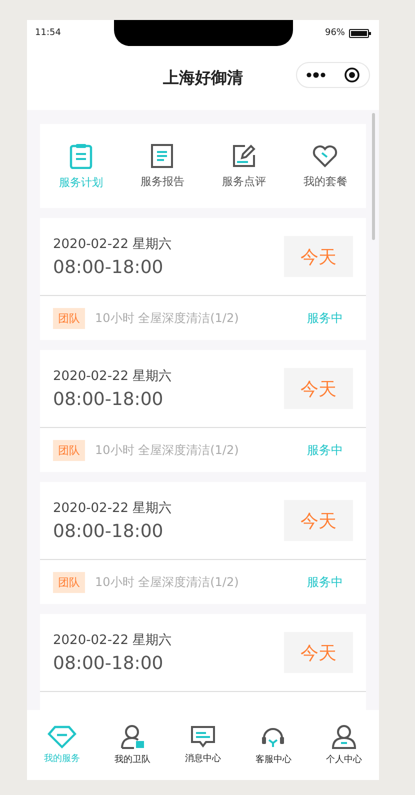 This screenshot has width=415, height=795. What do you see at coordinates (343, 737) in the screenshot?
I see `person-icon` at bounding box center [343, 737].